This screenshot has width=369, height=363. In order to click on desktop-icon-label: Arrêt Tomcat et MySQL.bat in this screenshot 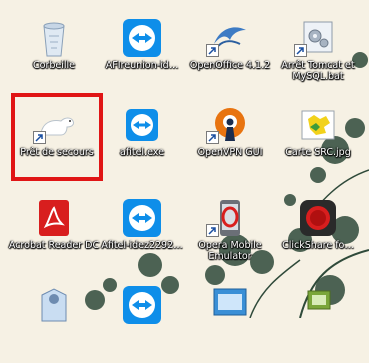, I will do `click(318, 71)`.